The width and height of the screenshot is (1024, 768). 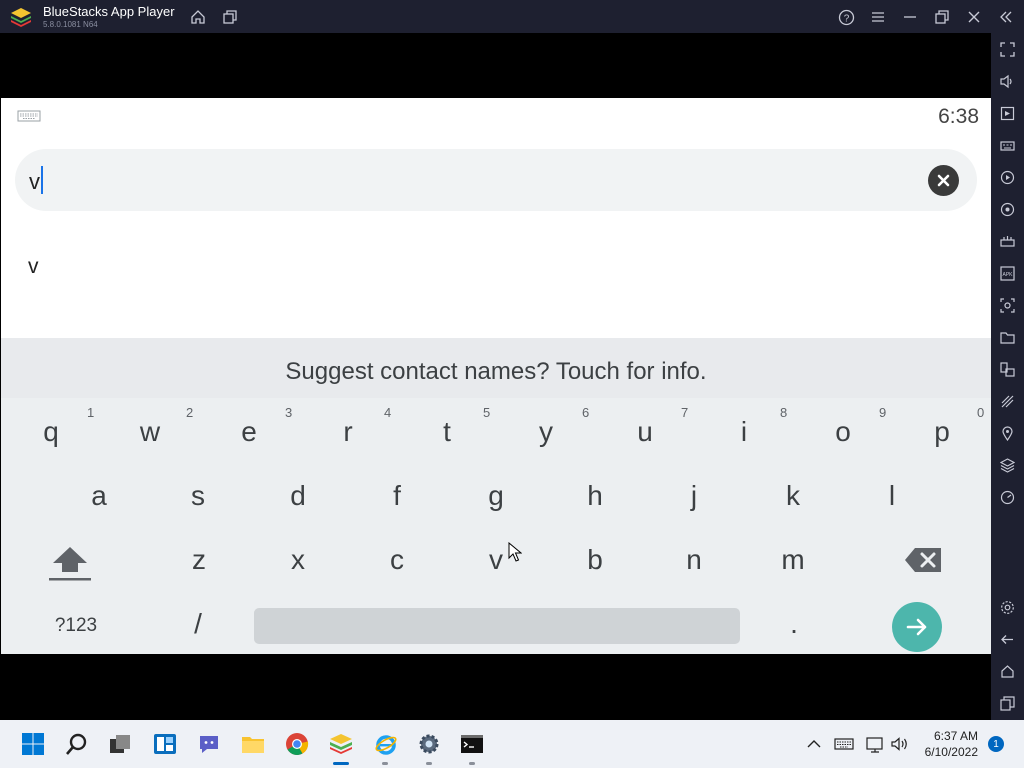 What do you see at coordinates (472, 744) in the screenshot?
I see `terminal-icon` at bounding box center [472, 744].